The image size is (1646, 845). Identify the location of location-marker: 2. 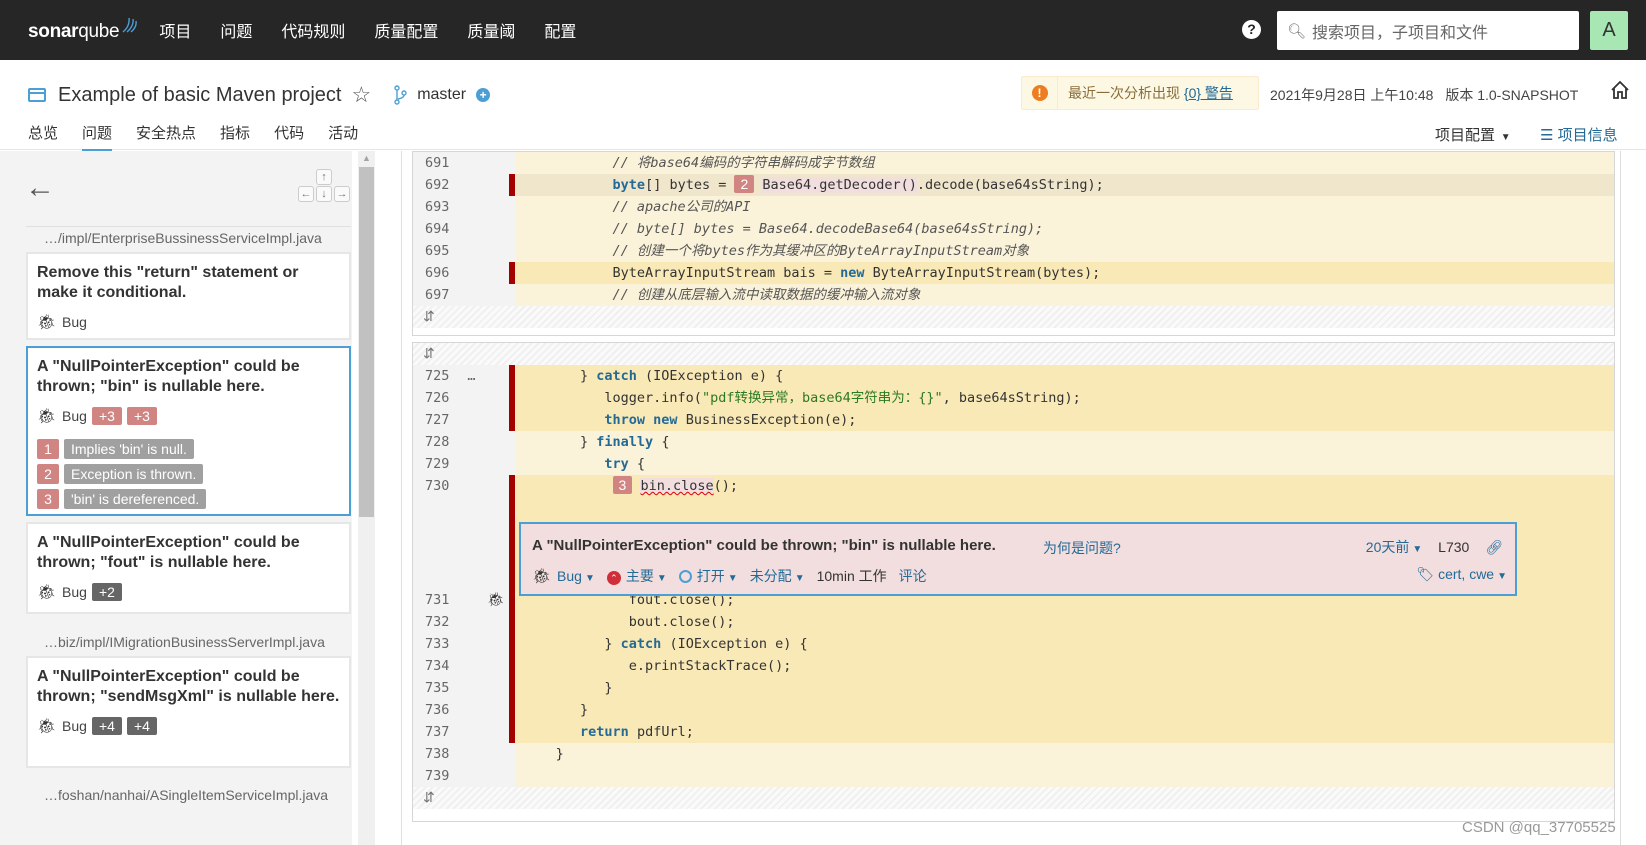
(744, 184).